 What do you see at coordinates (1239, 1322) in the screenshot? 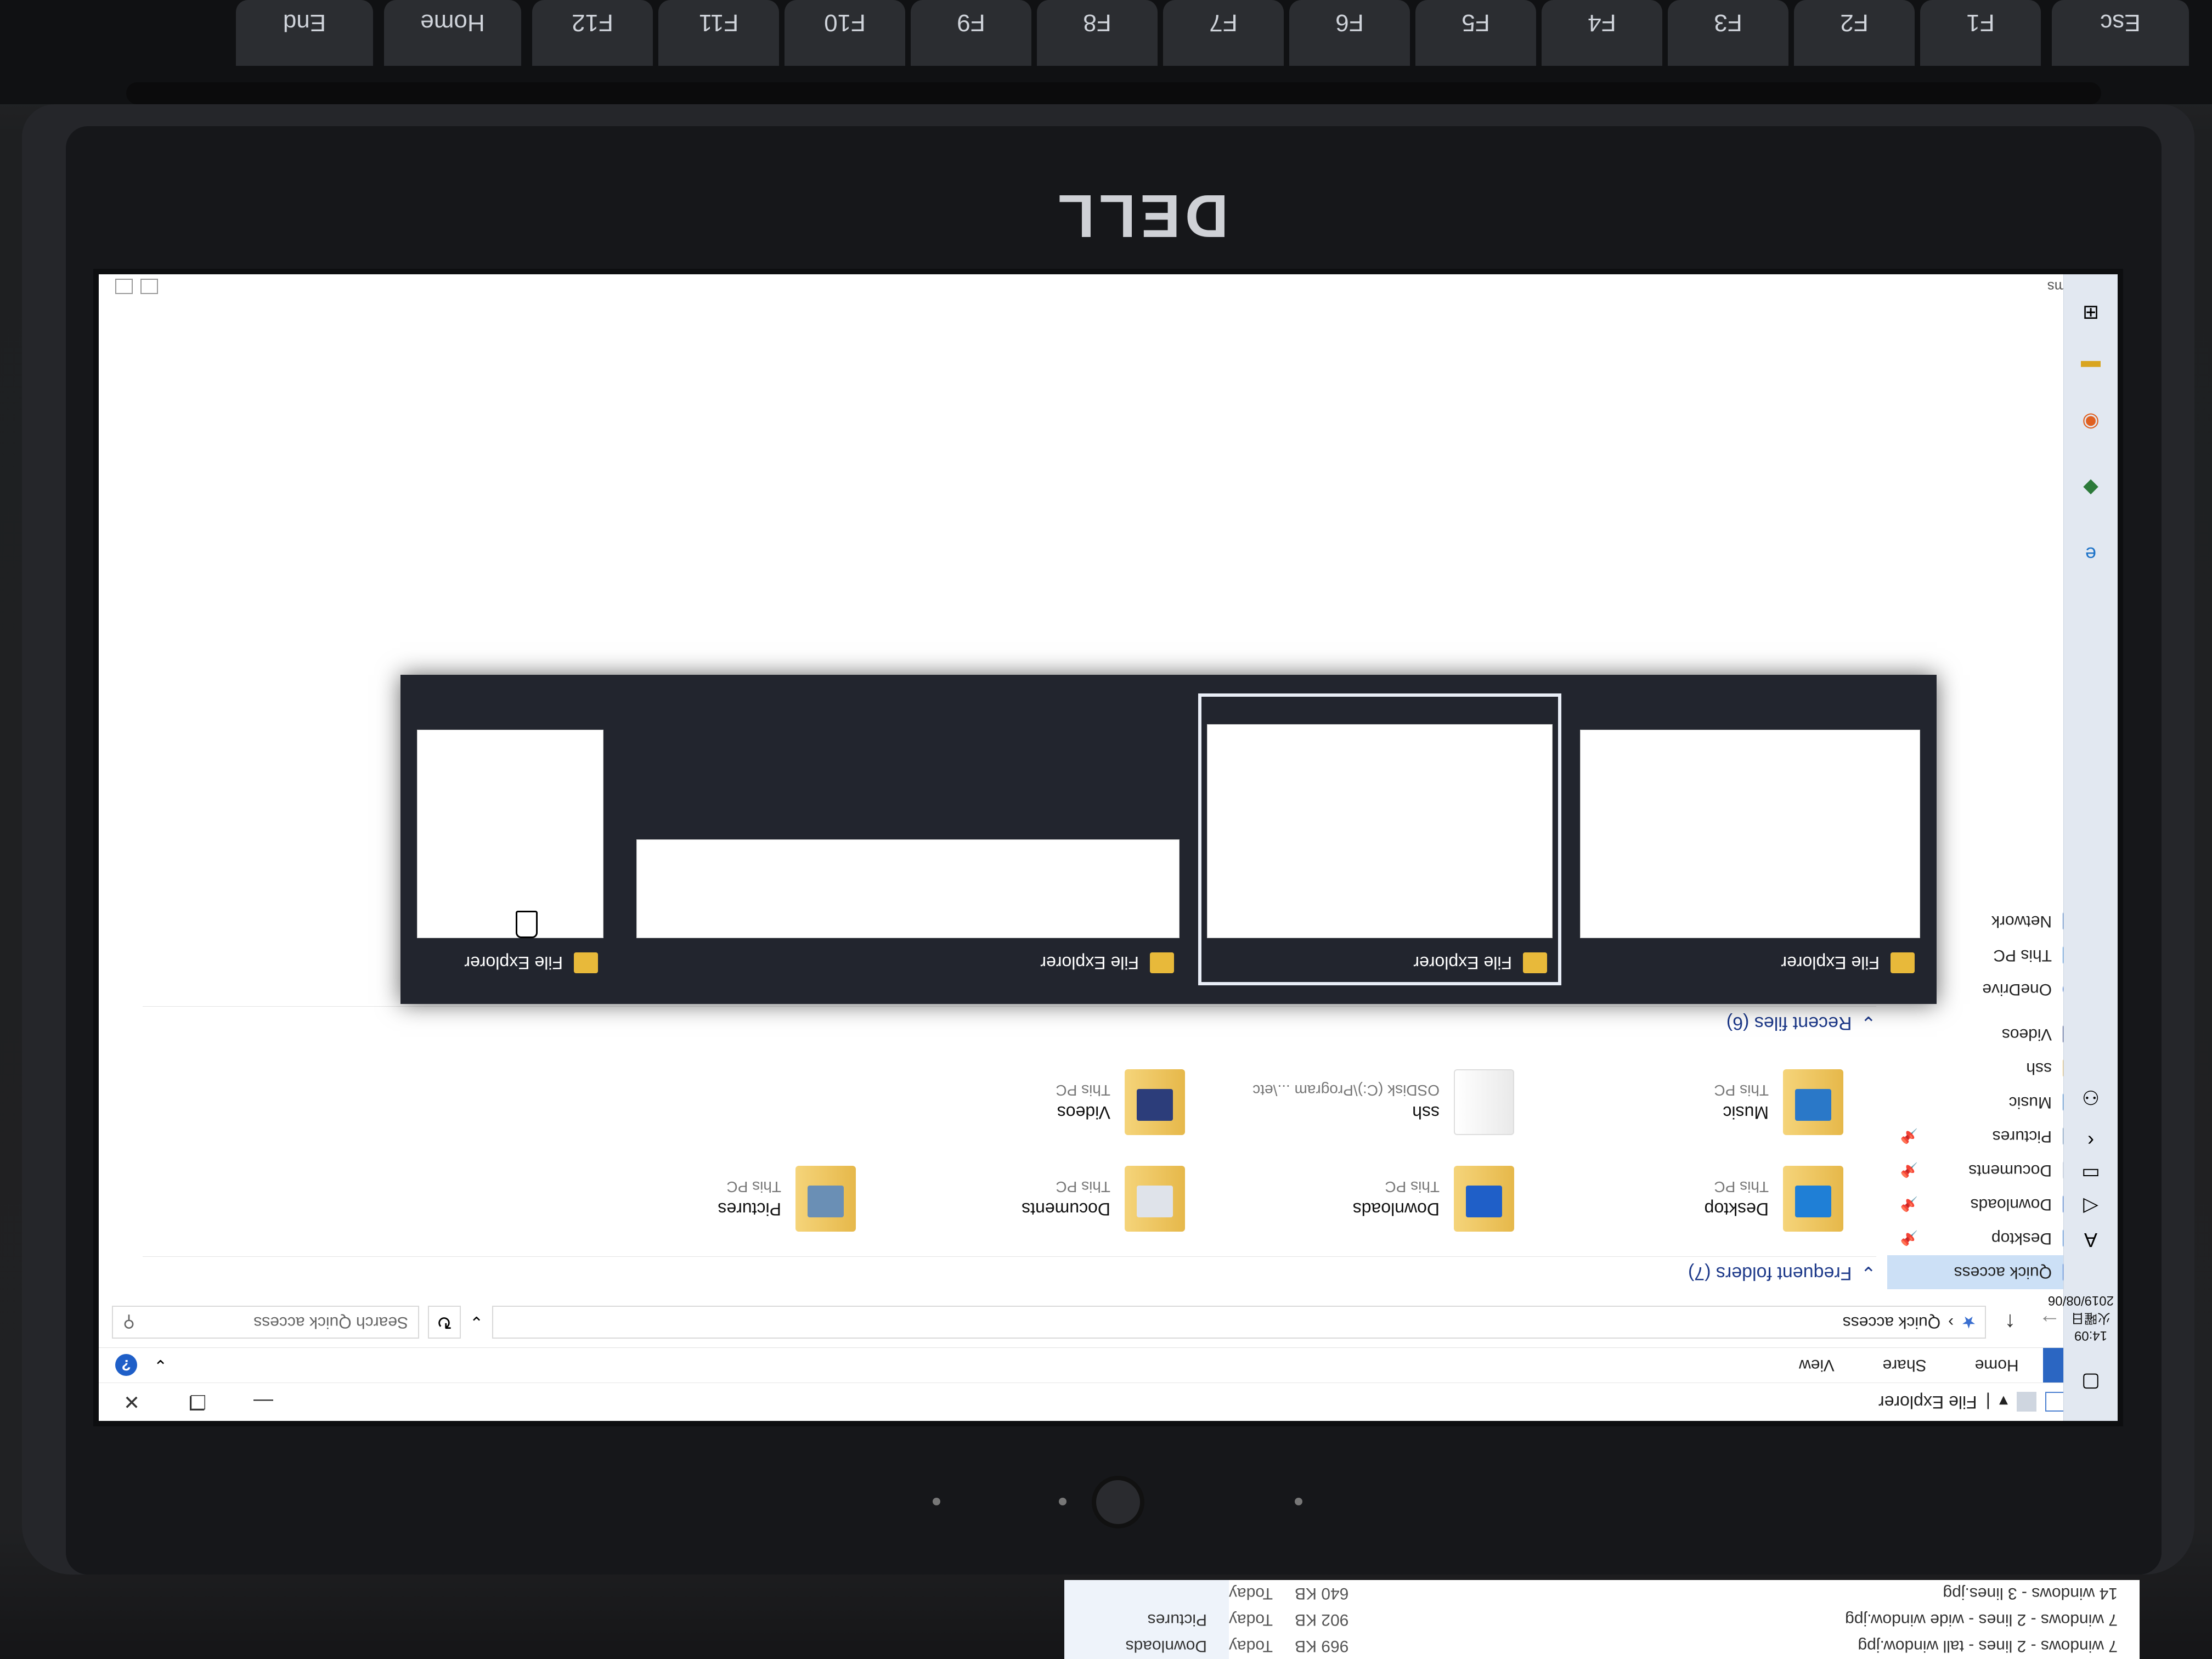
I see `address-bar: ★ › Quick access` at bounding box center [1239, 1322].